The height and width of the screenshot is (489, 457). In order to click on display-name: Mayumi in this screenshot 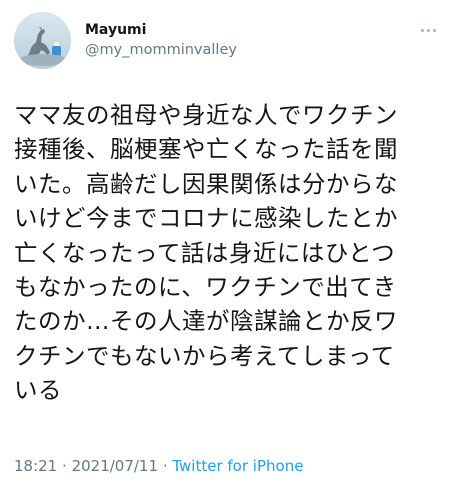, I will do `click(161, 30)`.